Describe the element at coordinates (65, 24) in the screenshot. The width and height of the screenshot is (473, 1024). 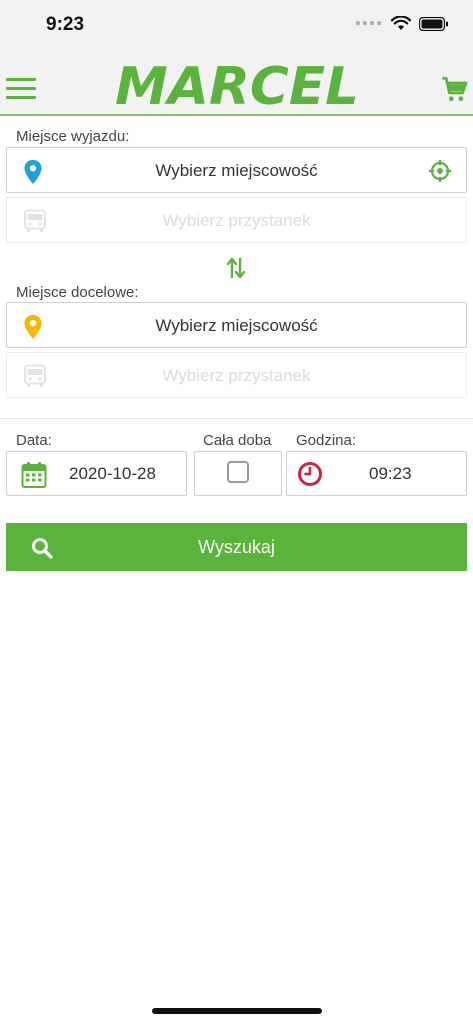
I see `status-time: 9:23` at that location.